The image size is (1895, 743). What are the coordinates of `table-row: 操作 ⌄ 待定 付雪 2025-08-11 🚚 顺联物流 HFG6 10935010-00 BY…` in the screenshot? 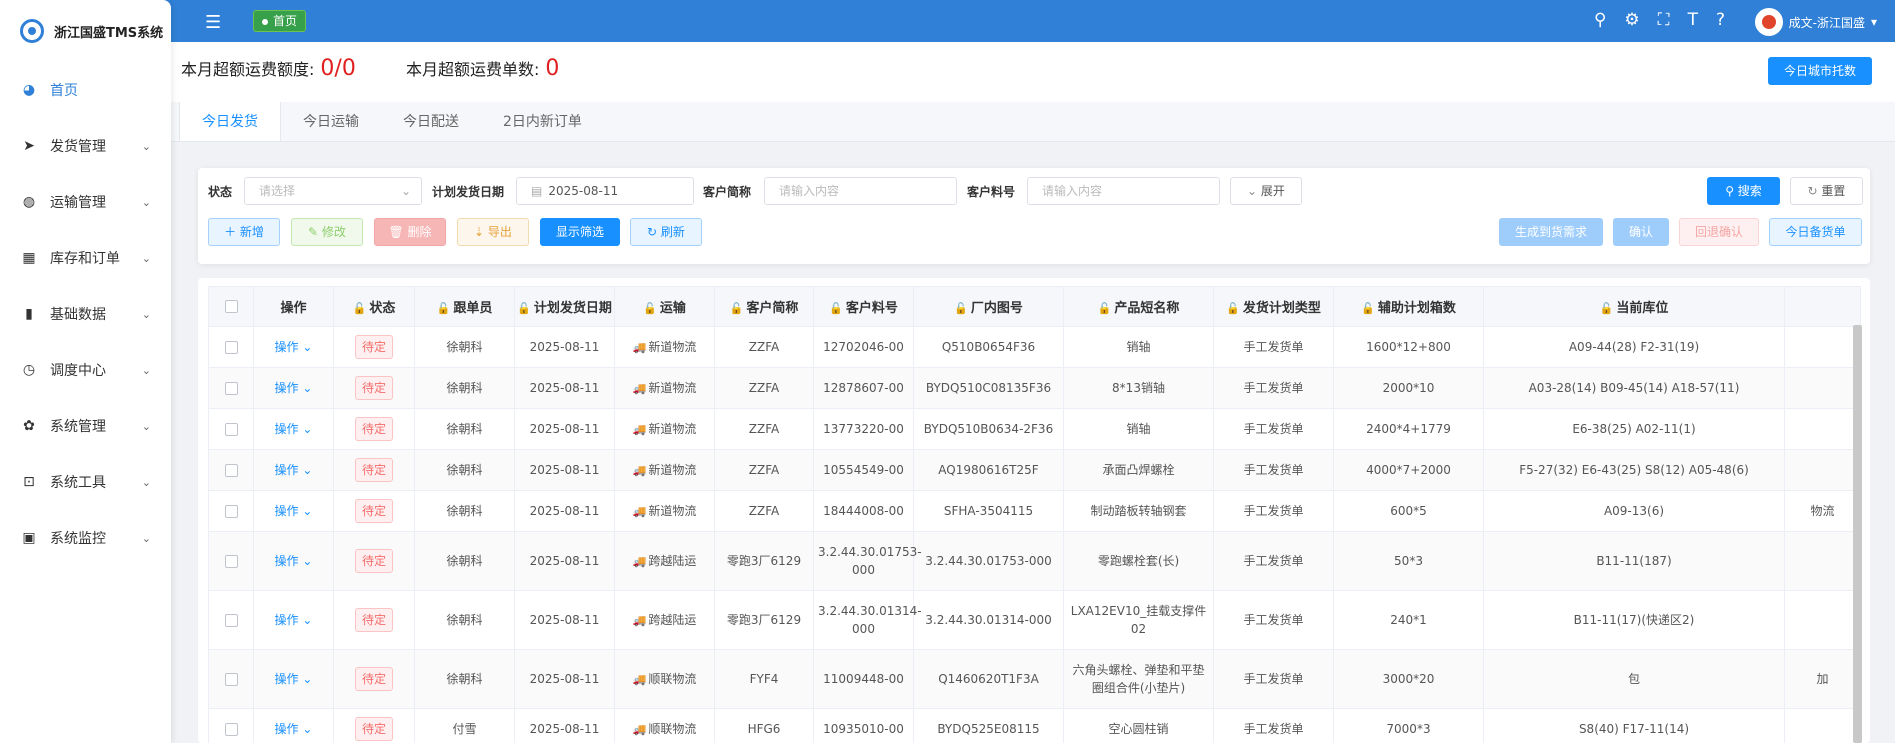 It's located at (1034, 725).